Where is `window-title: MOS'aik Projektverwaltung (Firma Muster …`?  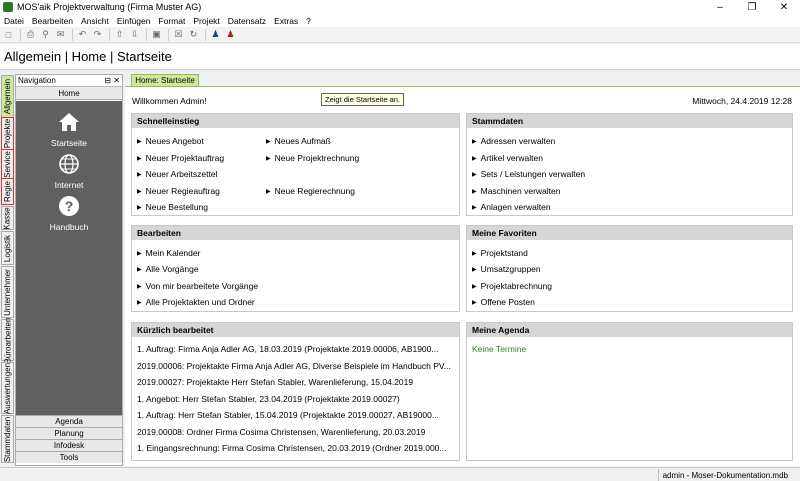 window-title: MOS'aik Projektverwaltung (Firma Muster … is located at coordinates (109, 7).